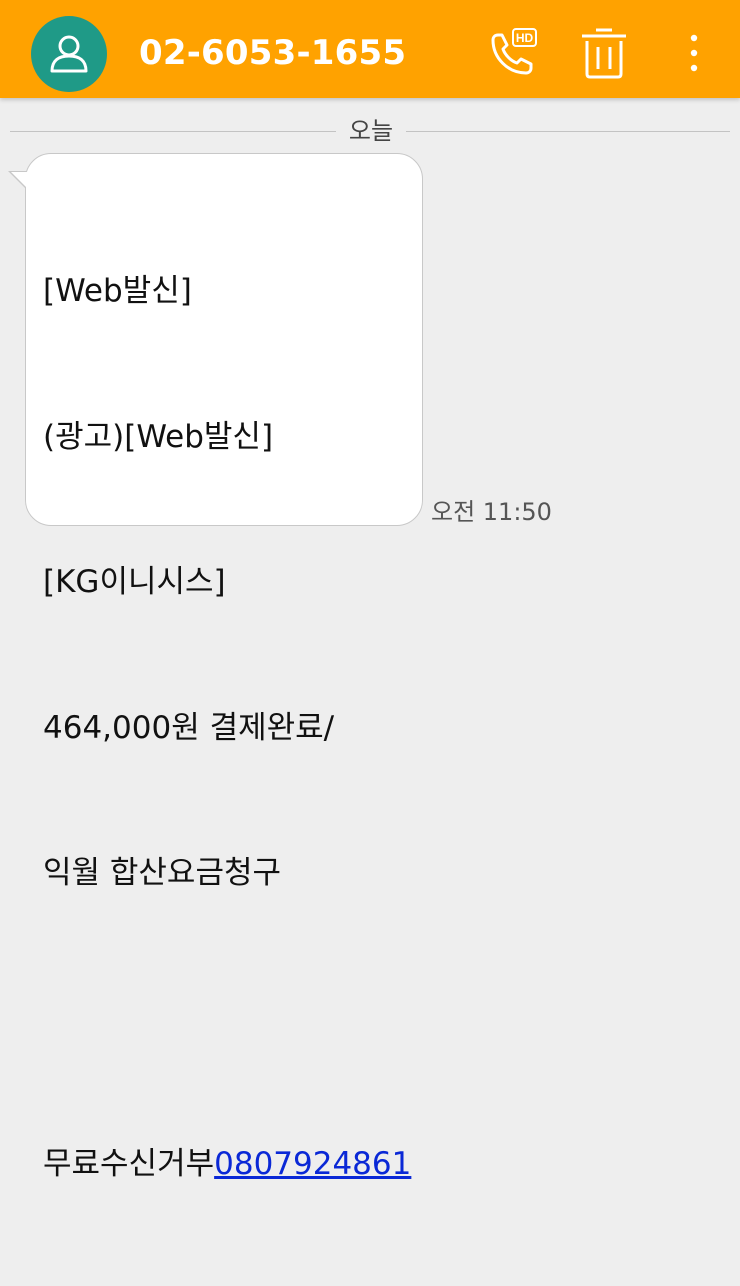 This screenshot has width=740, height=1286. I want to click on message-line: [KG이니시스], so click(134, 582).